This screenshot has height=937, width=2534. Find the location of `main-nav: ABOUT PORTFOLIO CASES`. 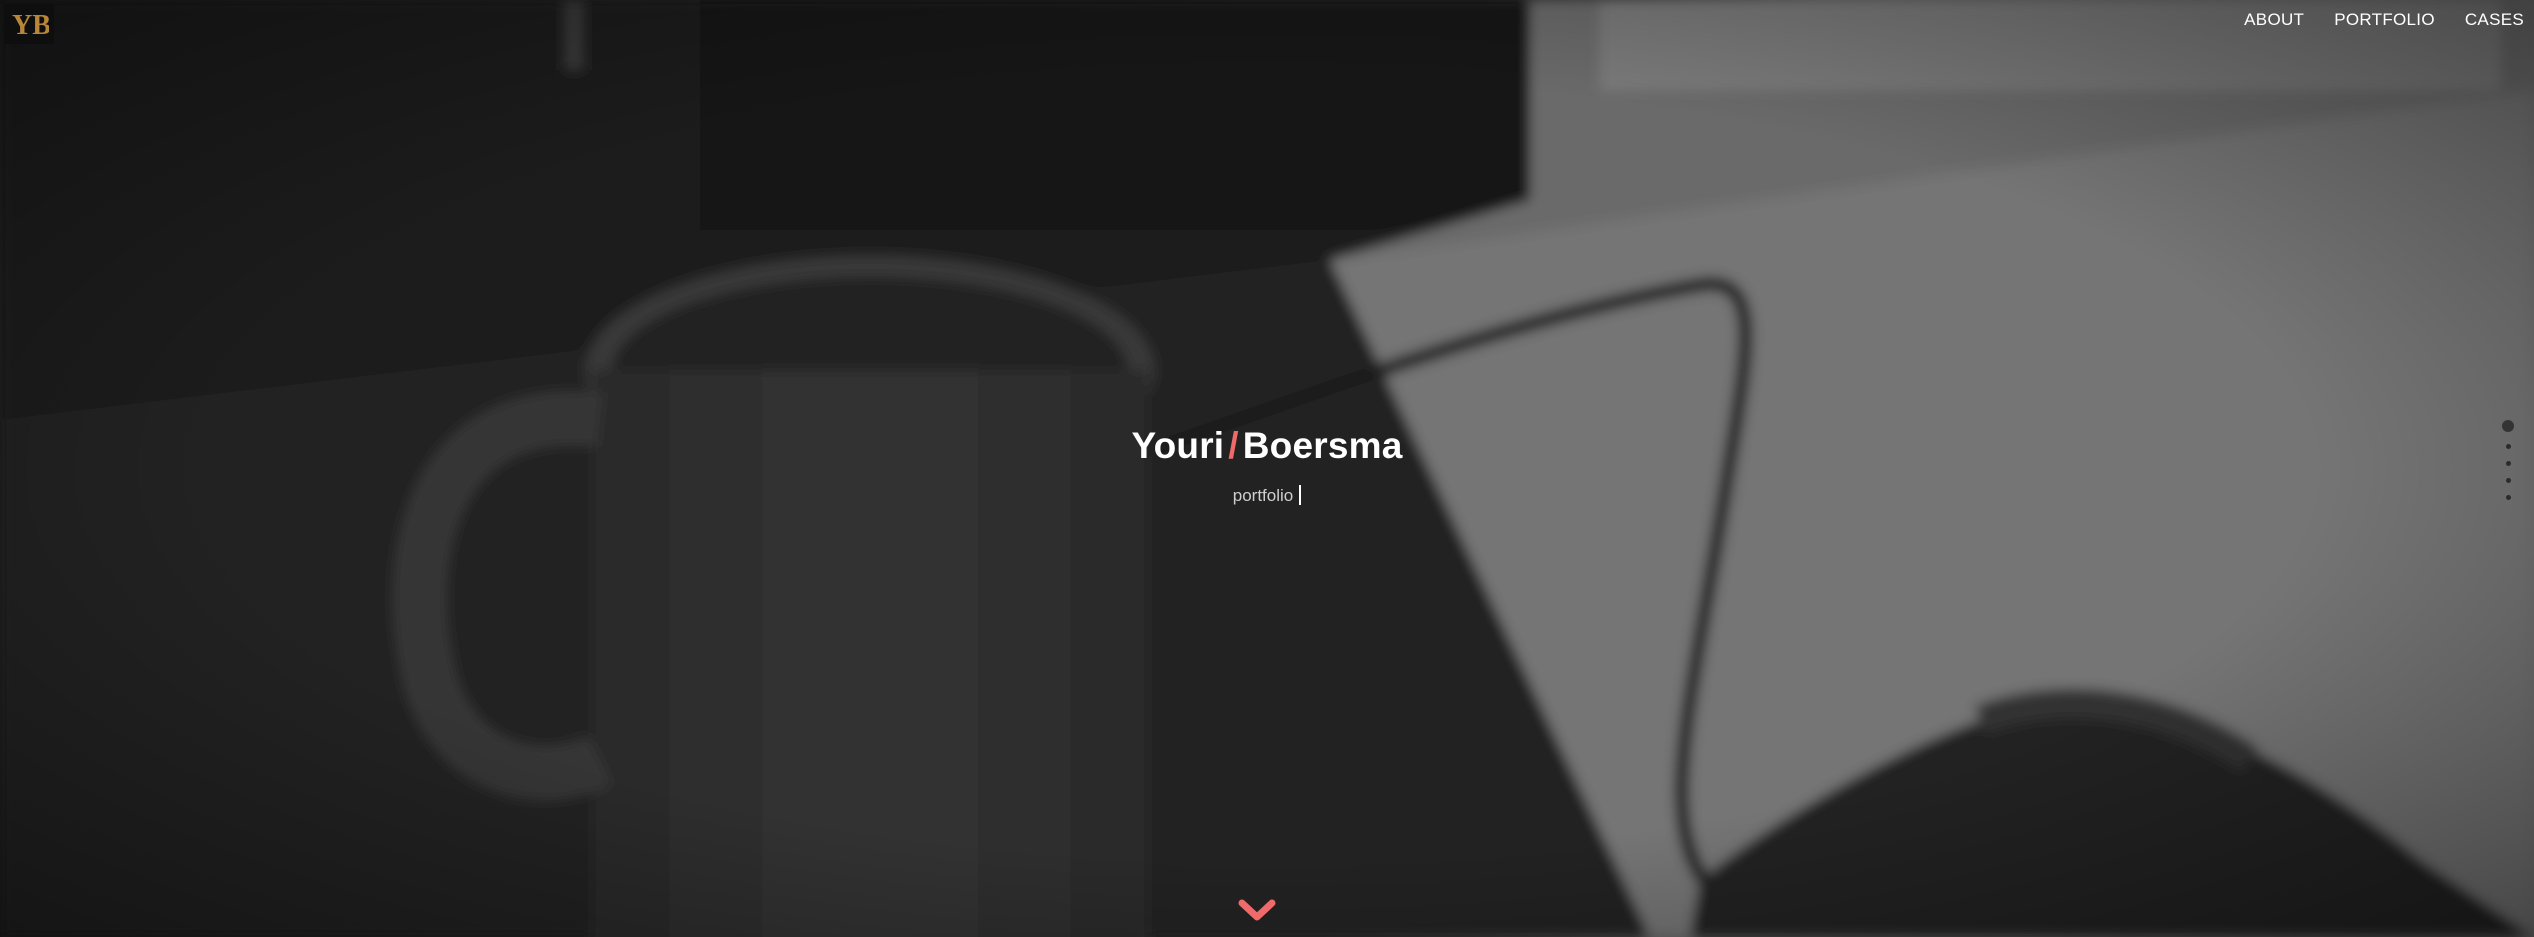

main-nav: ABOUT PORTFOLIO CASES is located at coordinates (2384, 20).